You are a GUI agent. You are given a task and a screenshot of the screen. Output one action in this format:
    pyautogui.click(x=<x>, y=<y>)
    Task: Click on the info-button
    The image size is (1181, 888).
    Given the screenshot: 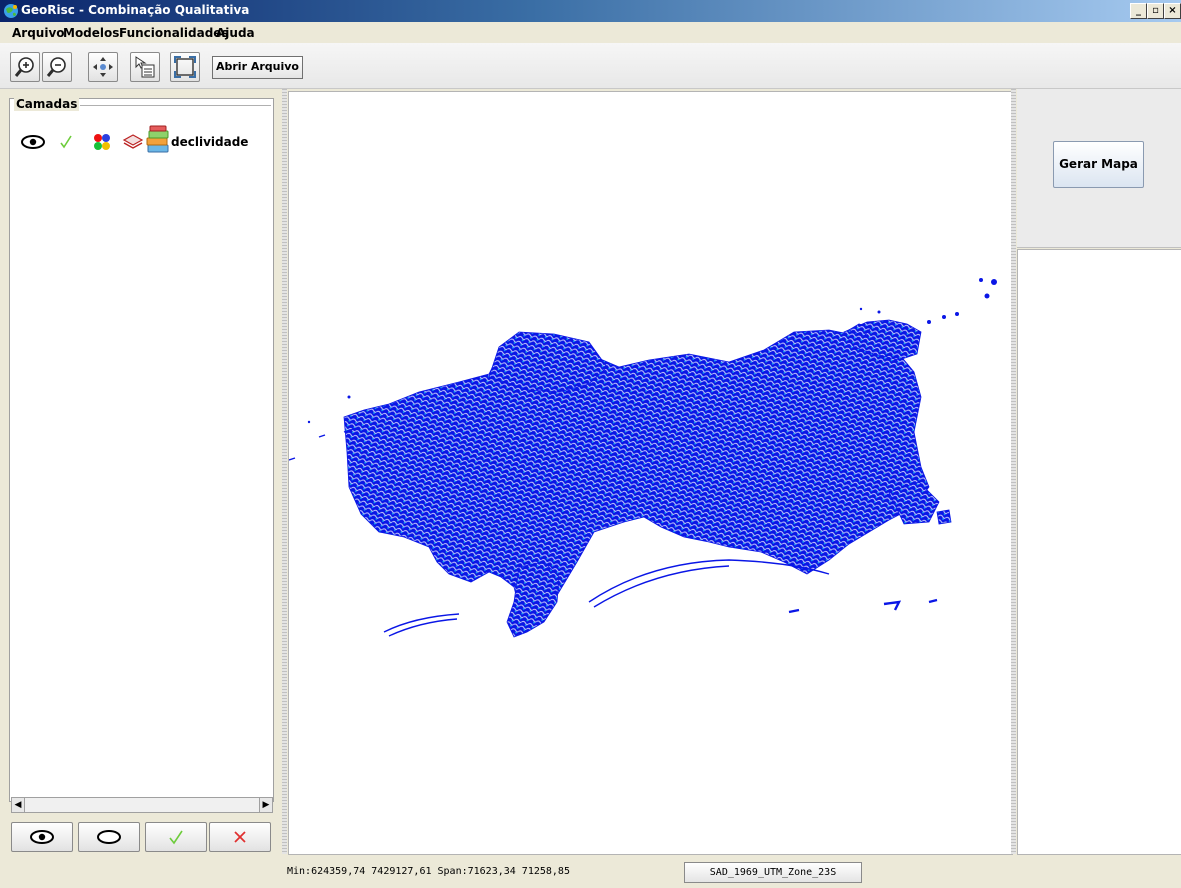 What is the action you would take?
    pyautogui.click(x=145, y=67)
    